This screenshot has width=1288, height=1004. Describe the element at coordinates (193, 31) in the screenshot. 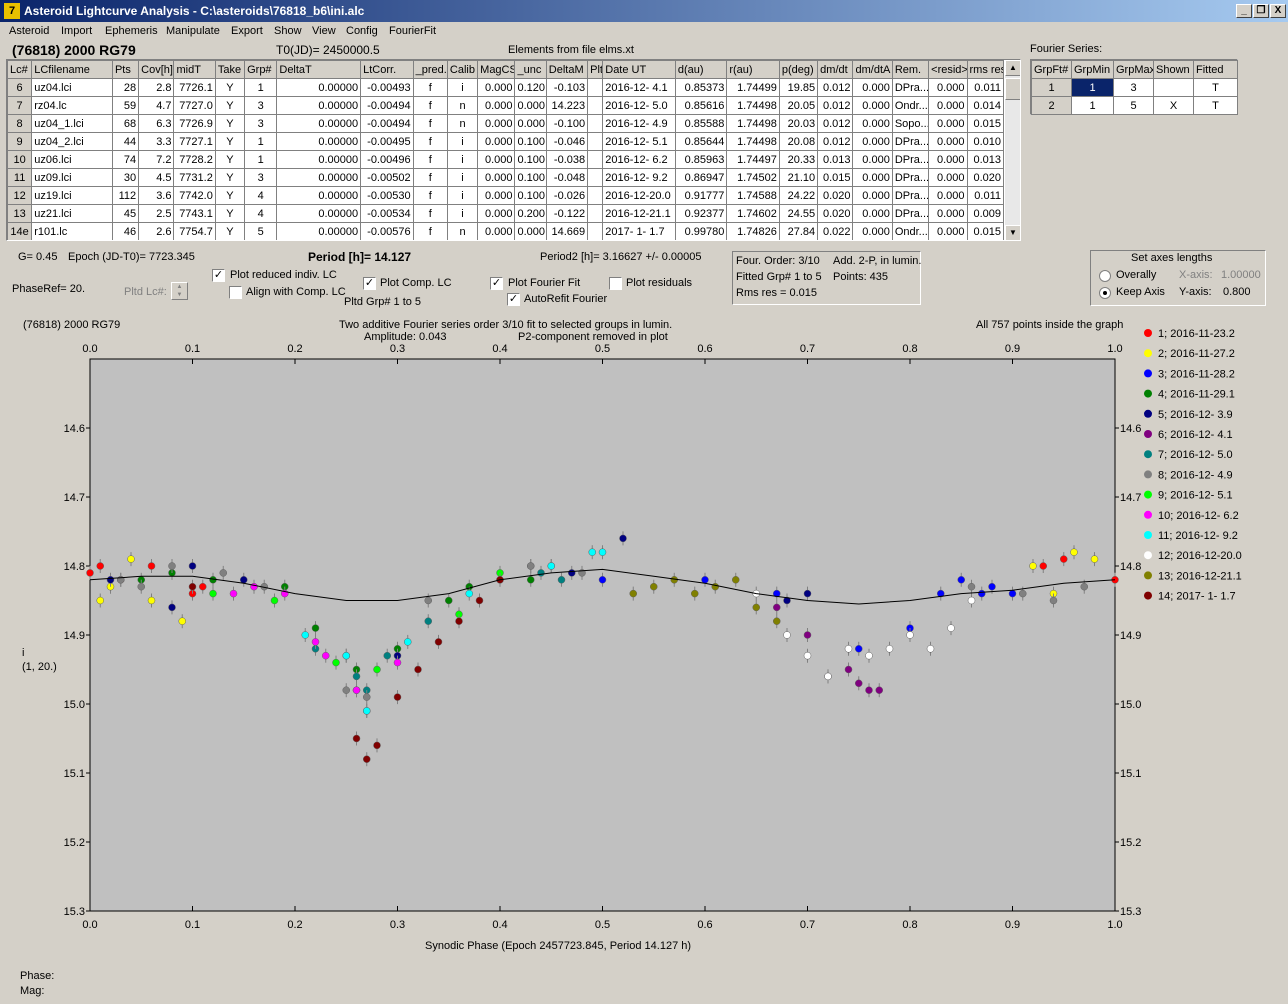

I see `menu-manipulate: Manipulate` at that location.